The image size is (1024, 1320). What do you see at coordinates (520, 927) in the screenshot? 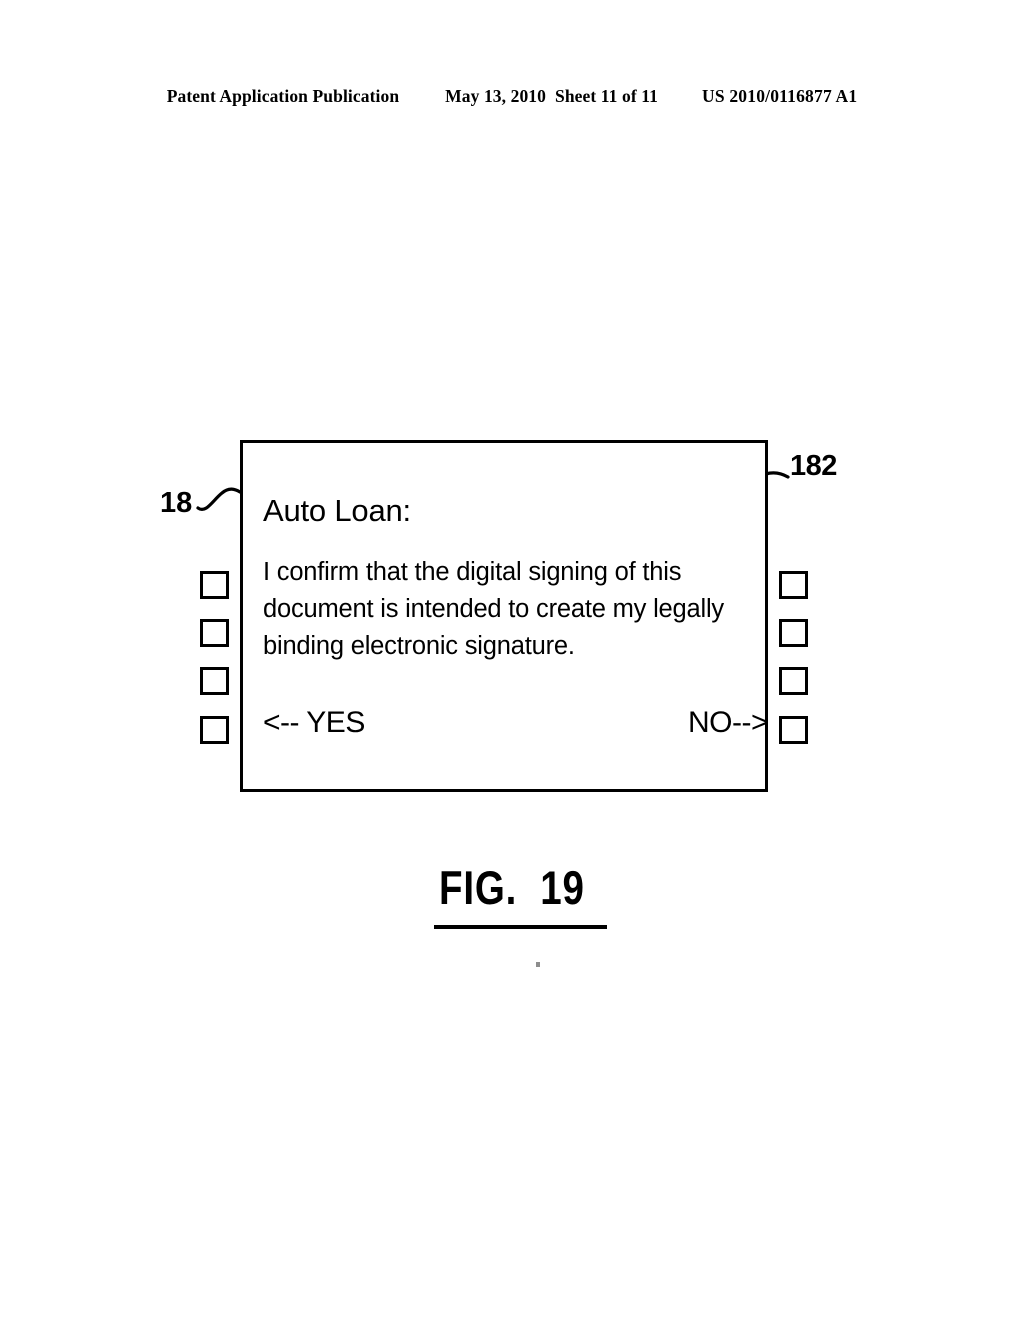
I see `figure-caption-underline` at bounding box center [520, 927].